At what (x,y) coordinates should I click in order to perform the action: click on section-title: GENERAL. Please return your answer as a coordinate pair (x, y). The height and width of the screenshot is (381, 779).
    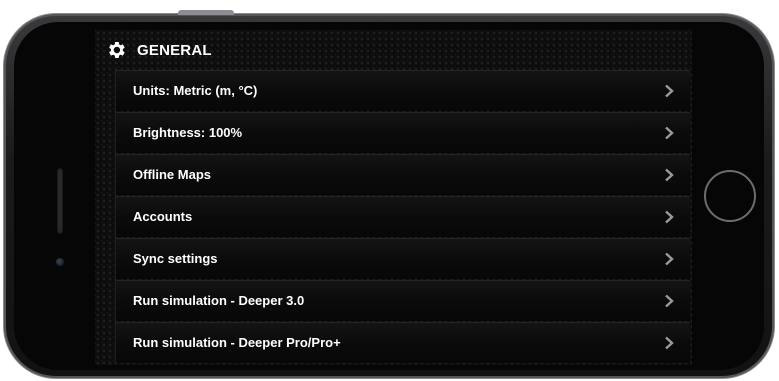
    Looking at the image, I should click on (174, 50).